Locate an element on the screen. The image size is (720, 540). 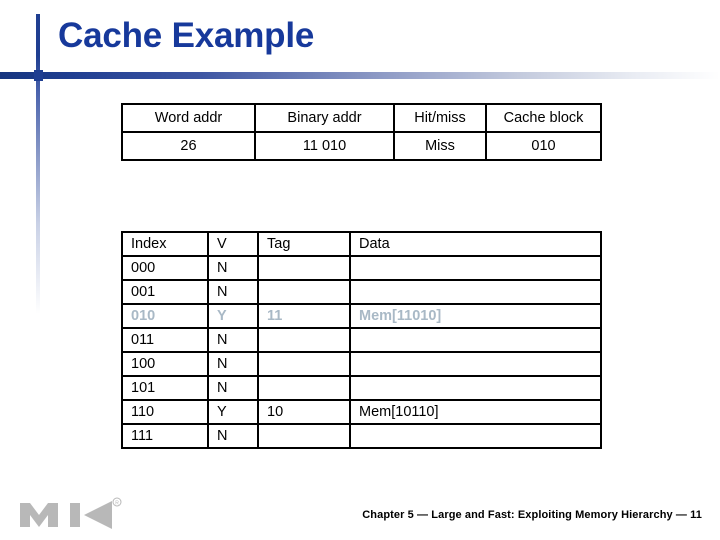
cell-index: 010 is located at coordinates (165, 316).